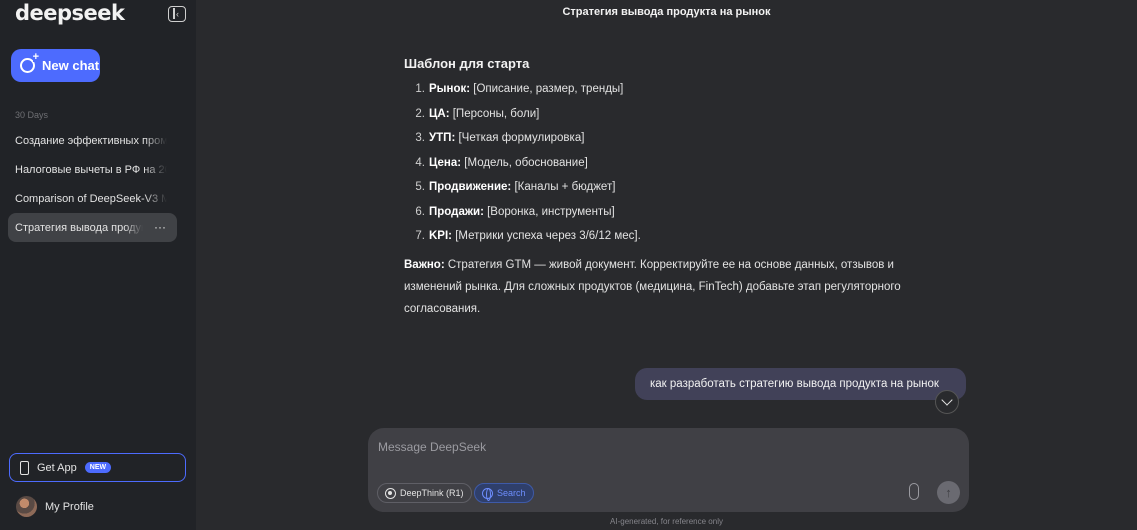  Describe the element at coordinates (524, 162) in the screenshot. I see `list-value: [Модель, обоснование]` at that location.